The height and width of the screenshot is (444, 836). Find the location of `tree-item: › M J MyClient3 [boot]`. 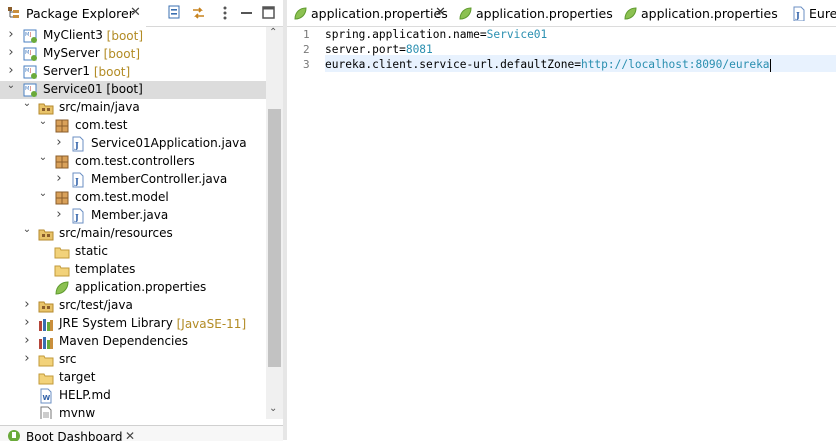

tree-item: › M J MyClient3 [boot] is located at coordinates (133, 36).